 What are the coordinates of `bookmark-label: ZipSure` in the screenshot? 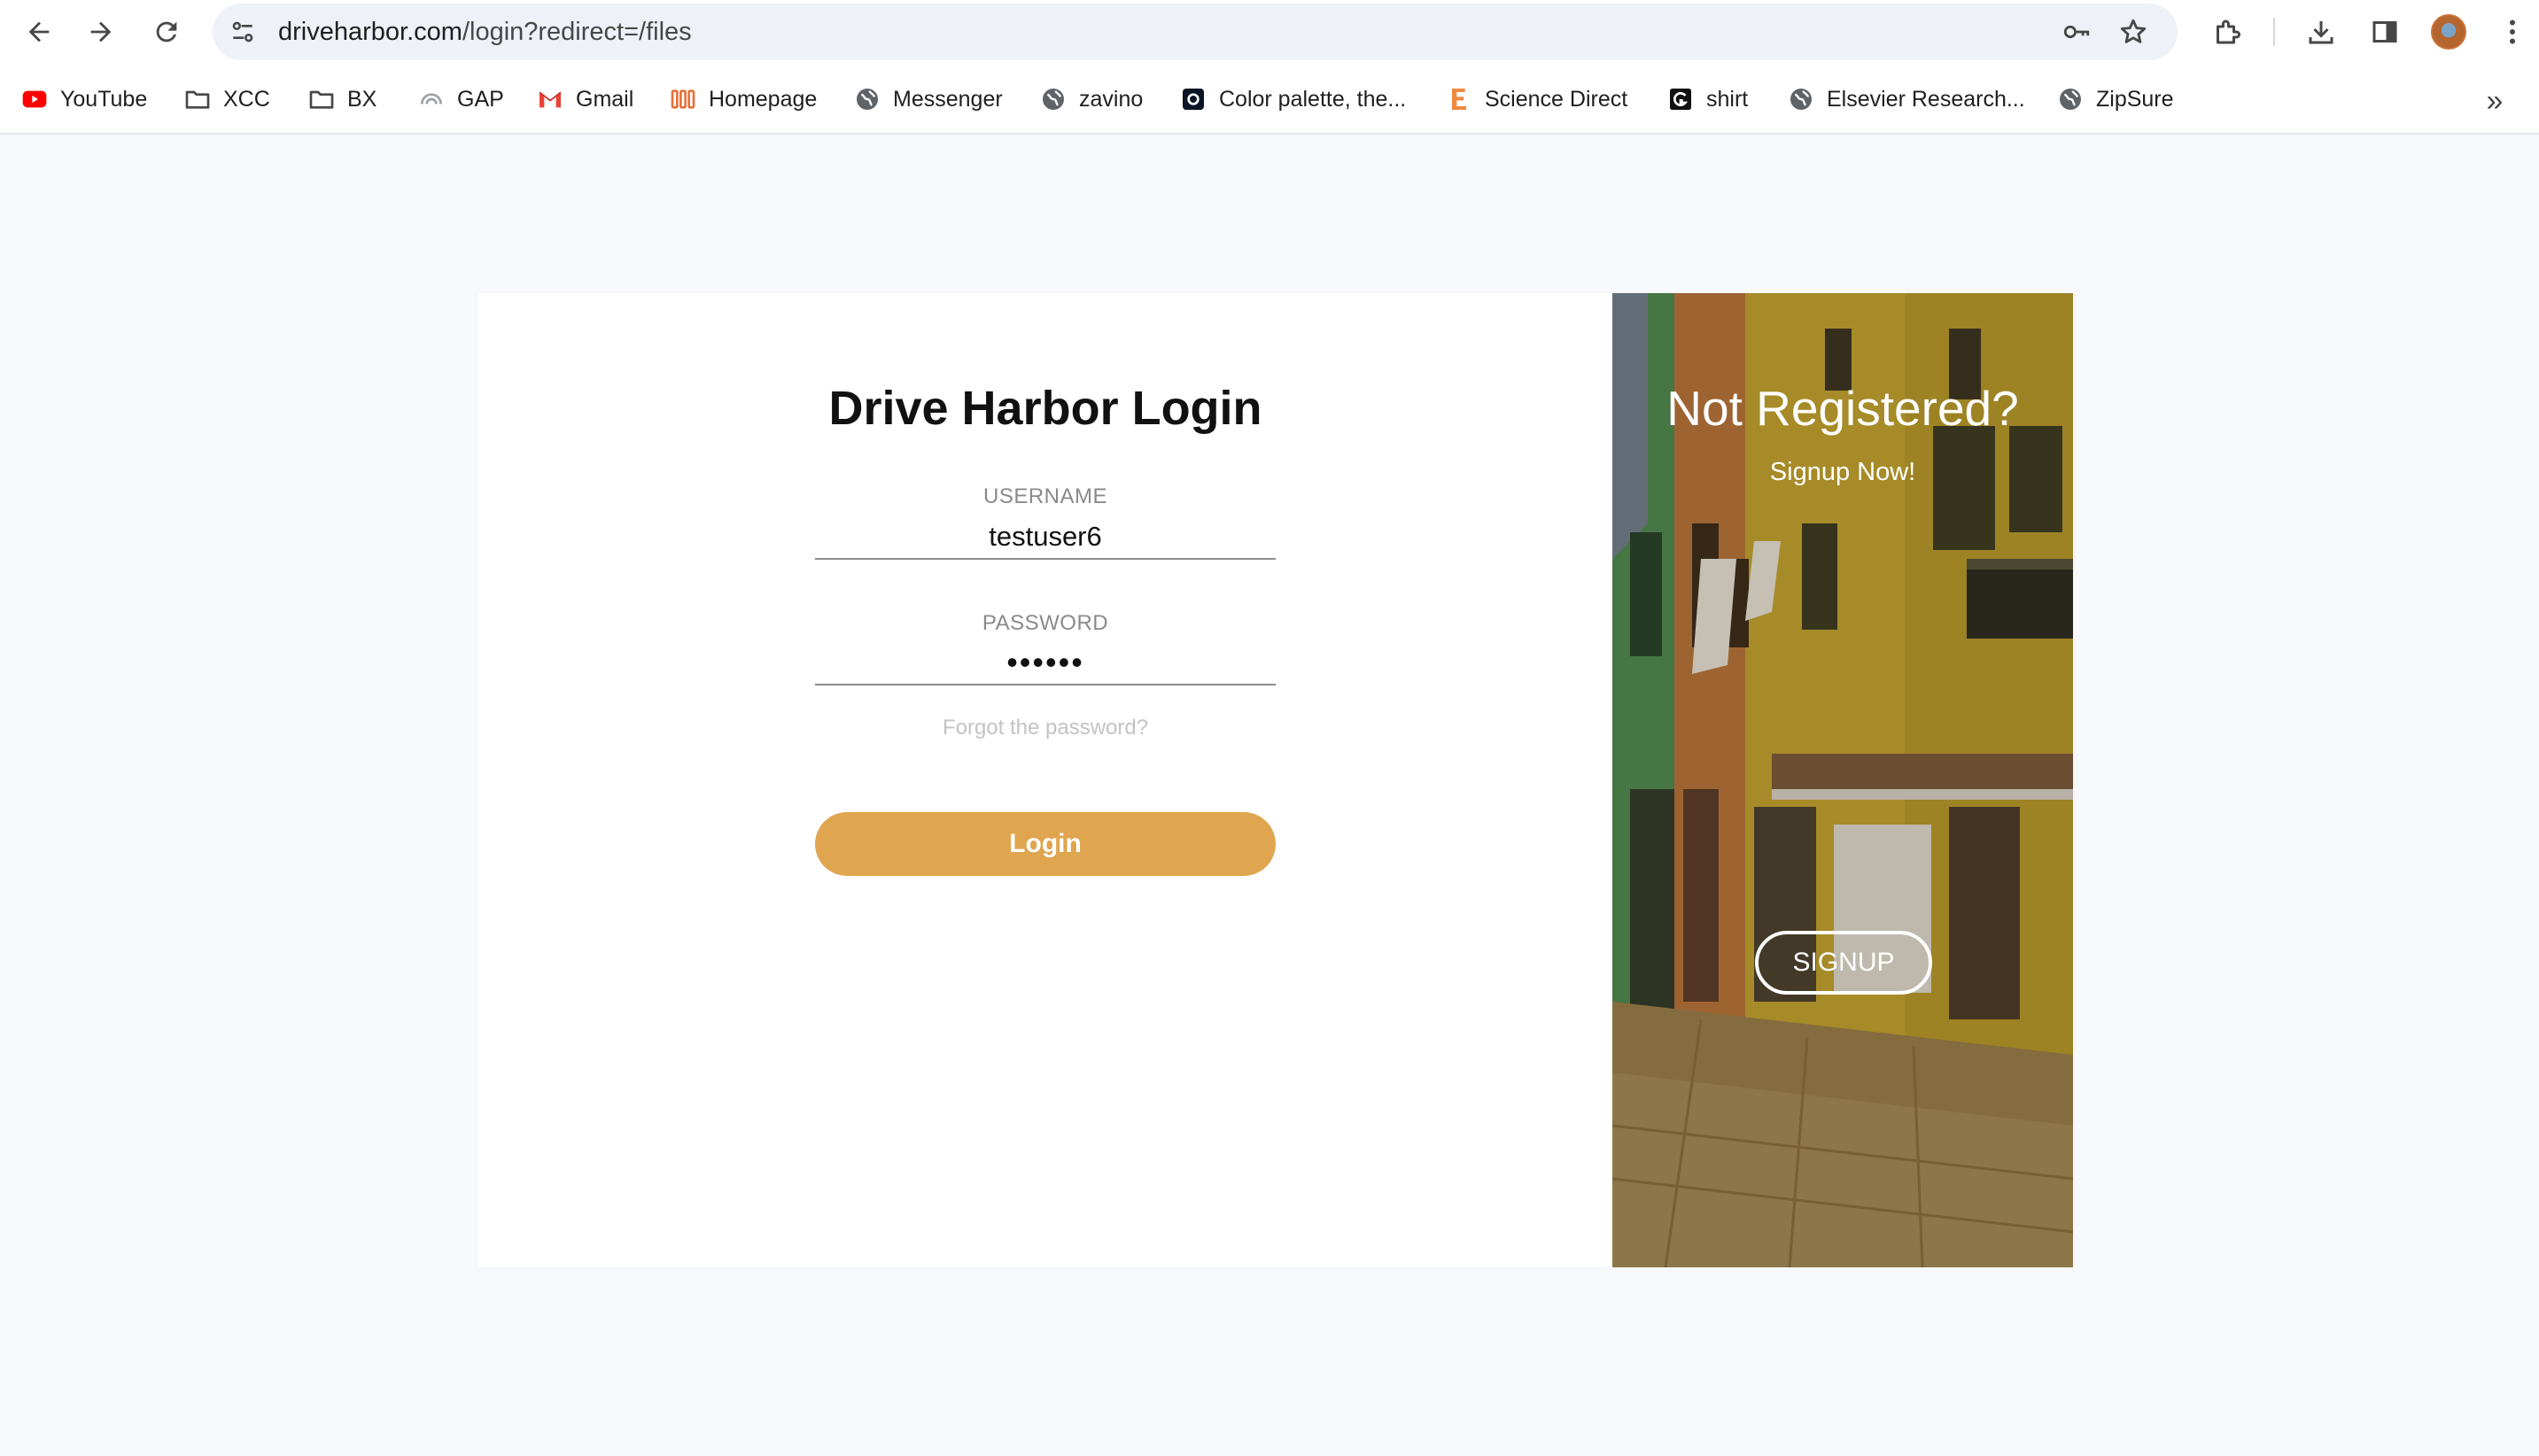 It's located at (2135, 99).